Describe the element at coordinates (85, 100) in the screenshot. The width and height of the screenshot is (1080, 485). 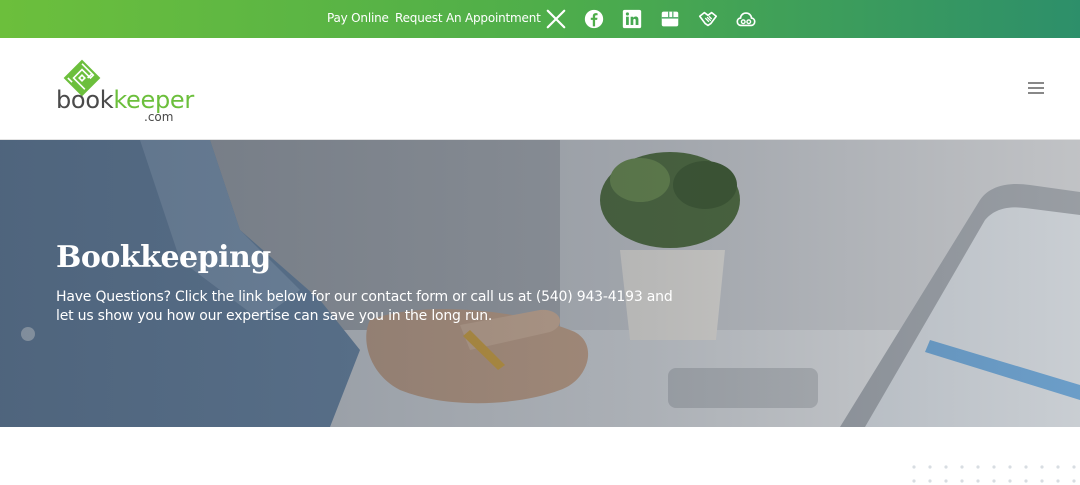
I see `logo-book-text: book` at that location.